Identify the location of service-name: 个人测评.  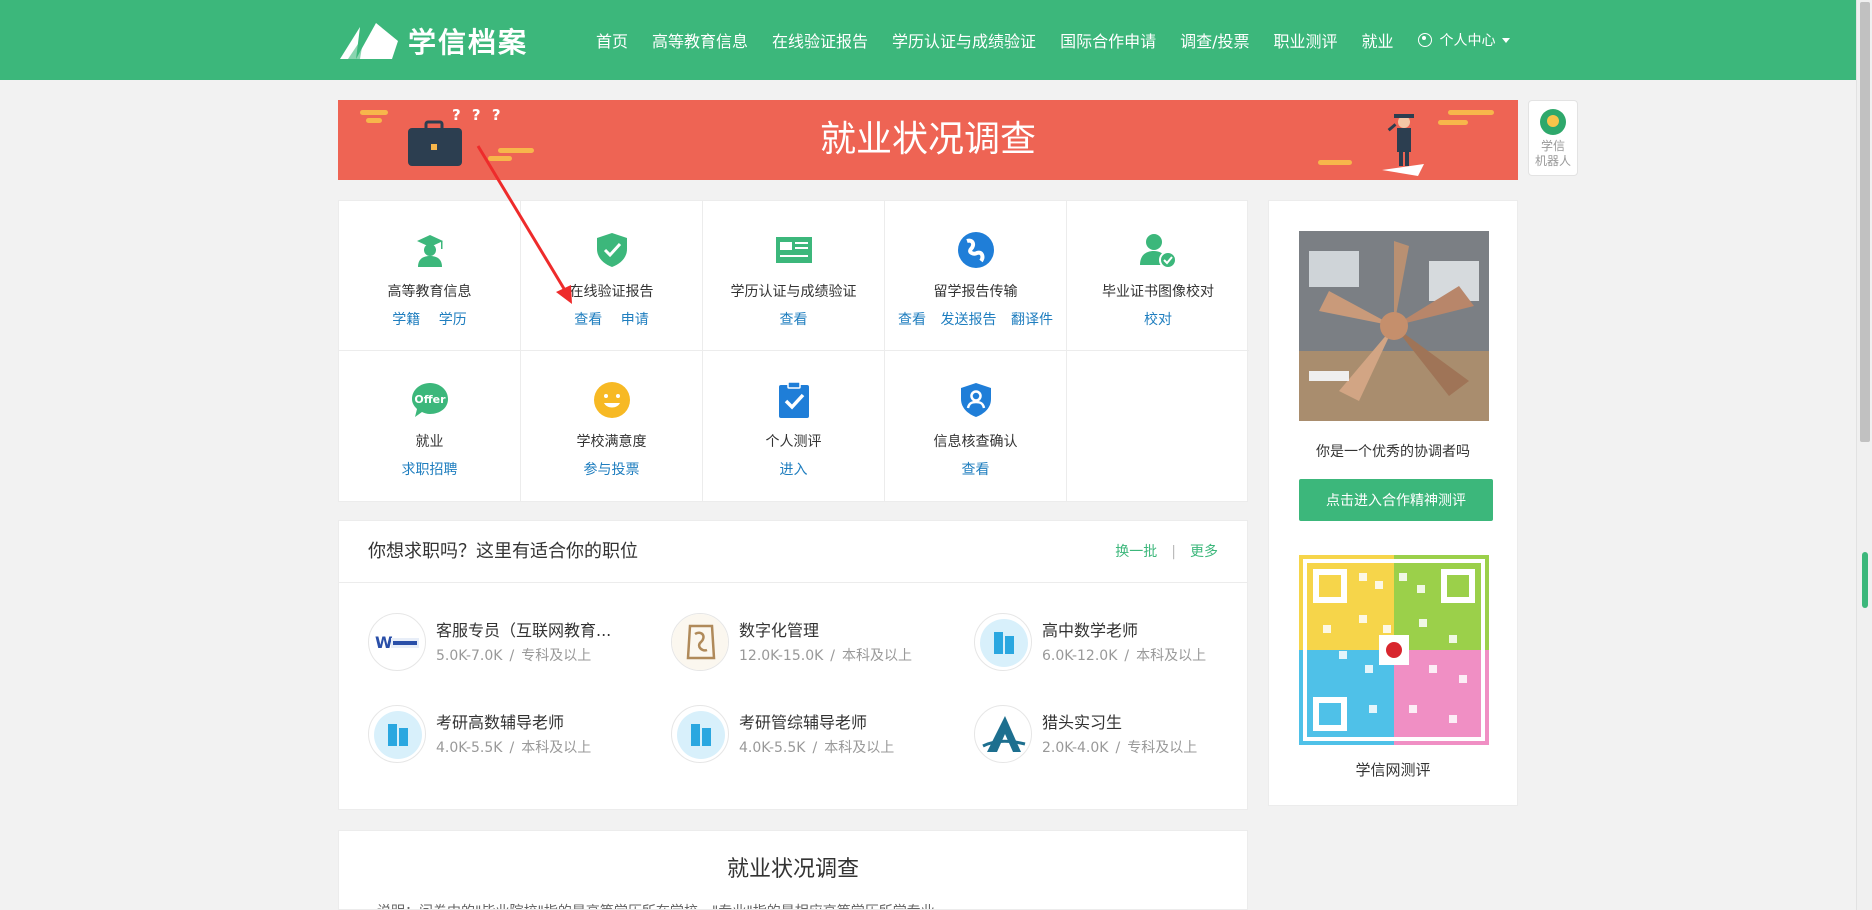
(793, 442).